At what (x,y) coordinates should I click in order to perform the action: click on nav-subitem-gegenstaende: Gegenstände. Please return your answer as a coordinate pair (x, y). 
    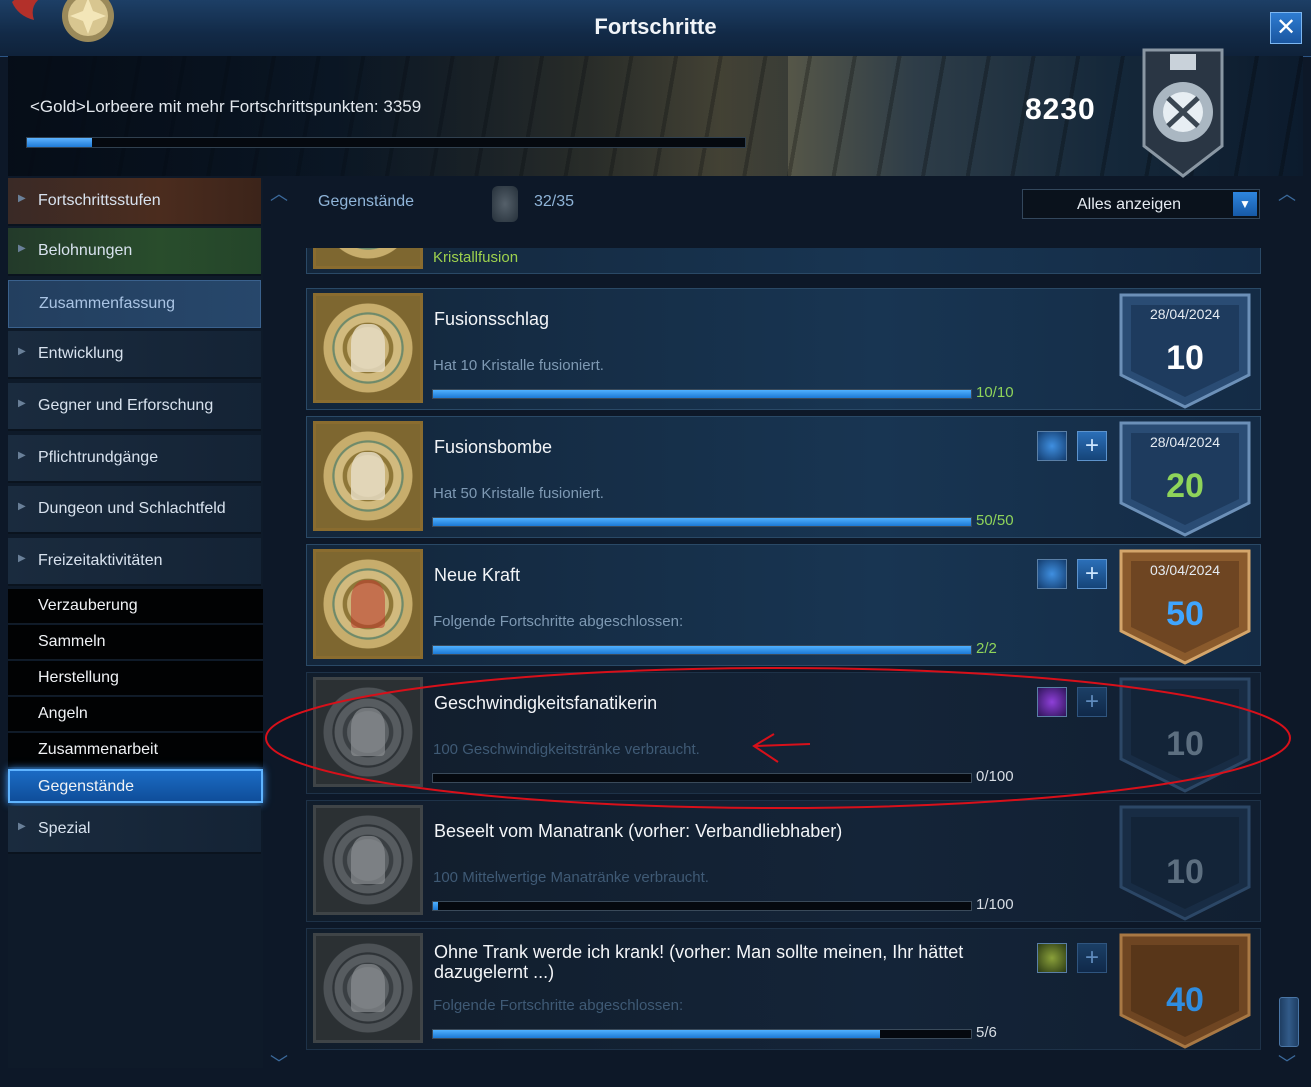
    Looking at the image, I should click on (135, 786).